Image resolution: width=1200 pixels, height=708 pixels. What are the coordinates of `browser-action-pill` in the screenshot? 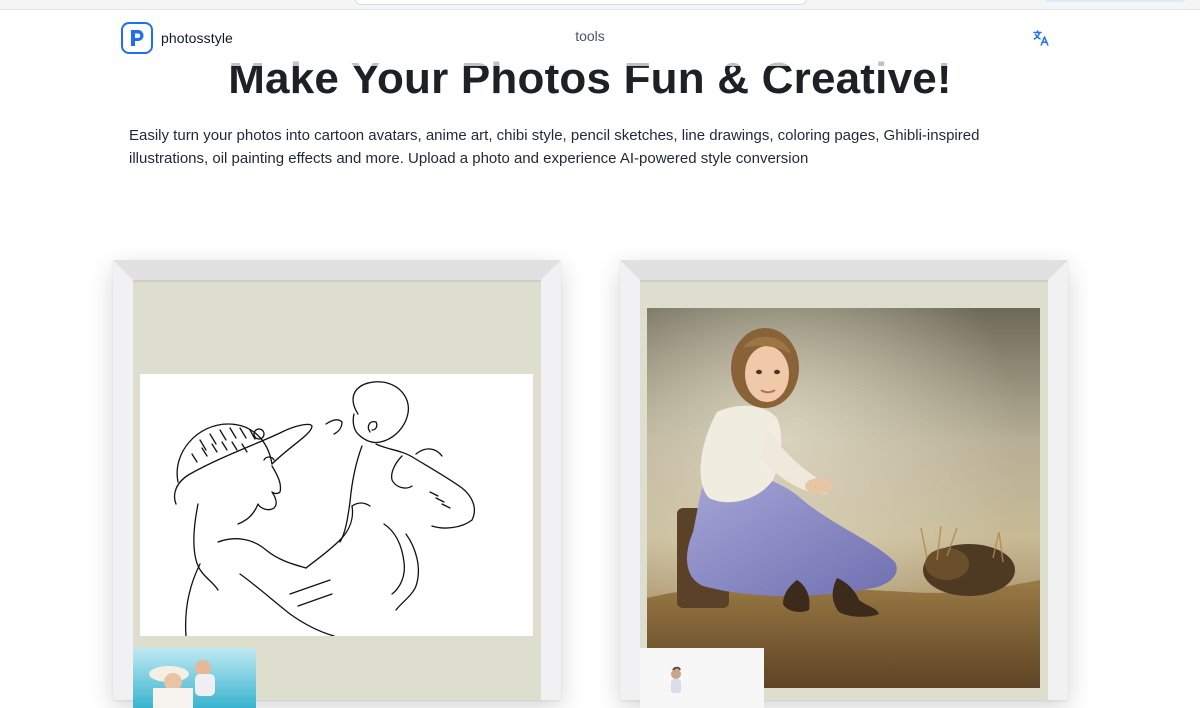 It's located at (1115, 1).